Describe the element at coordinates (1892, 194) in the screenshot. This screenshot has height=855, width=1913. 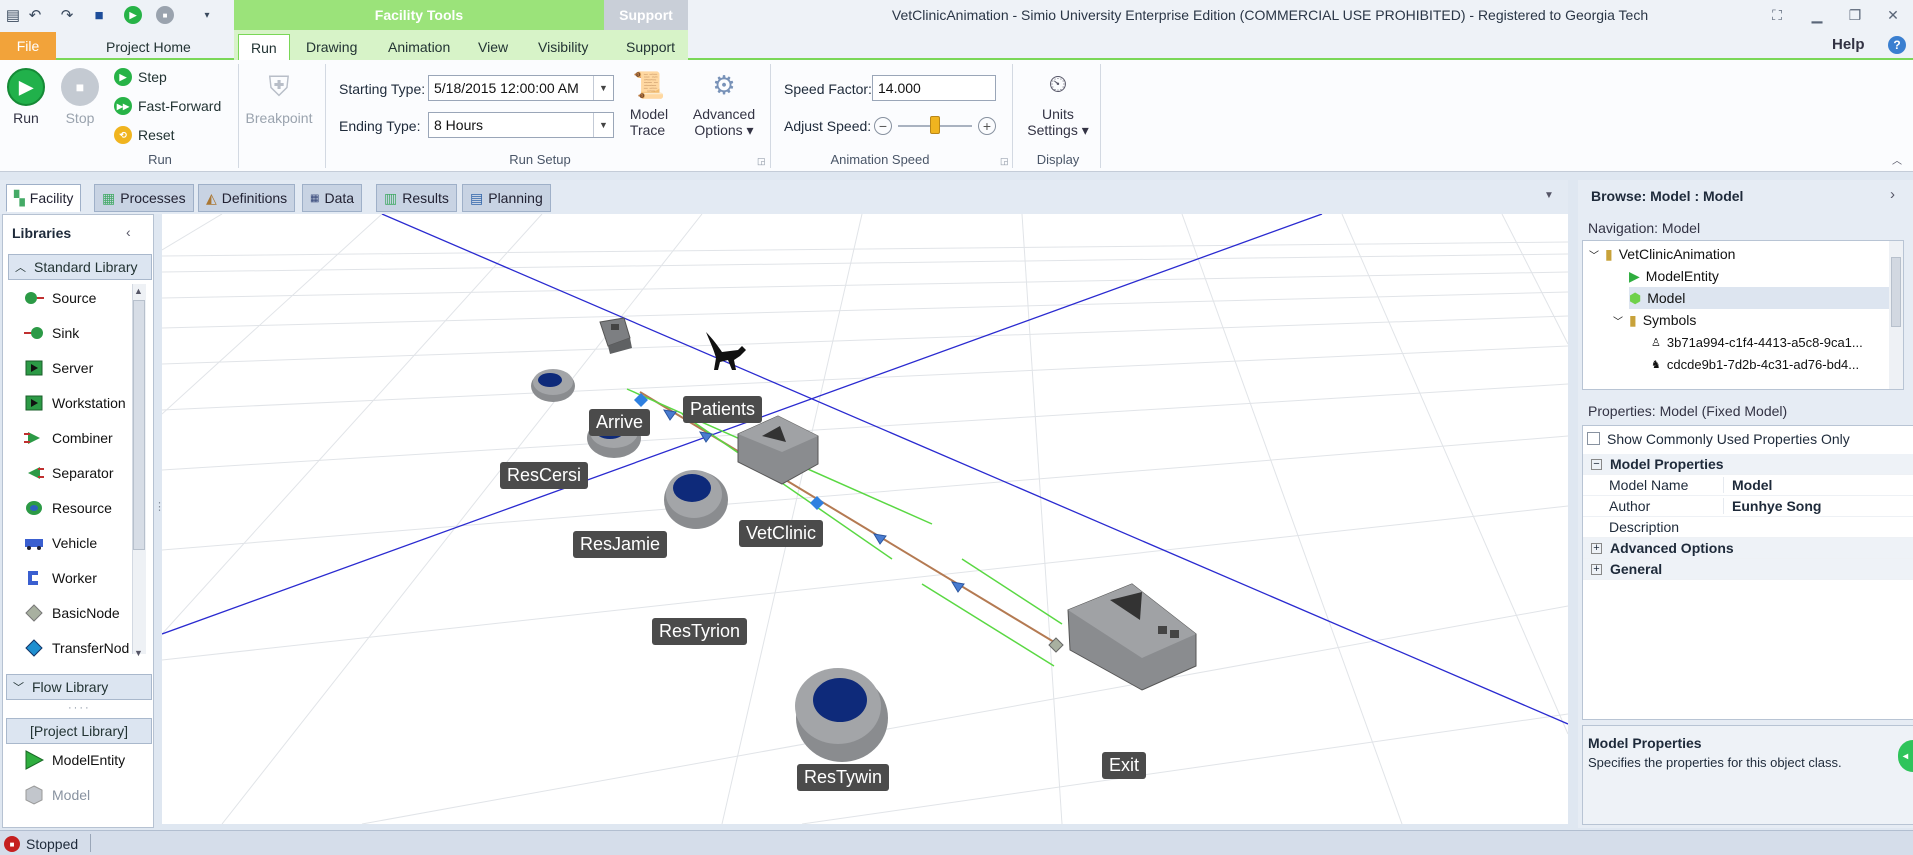
I see `collapse-browse-icon: ›` at that location.